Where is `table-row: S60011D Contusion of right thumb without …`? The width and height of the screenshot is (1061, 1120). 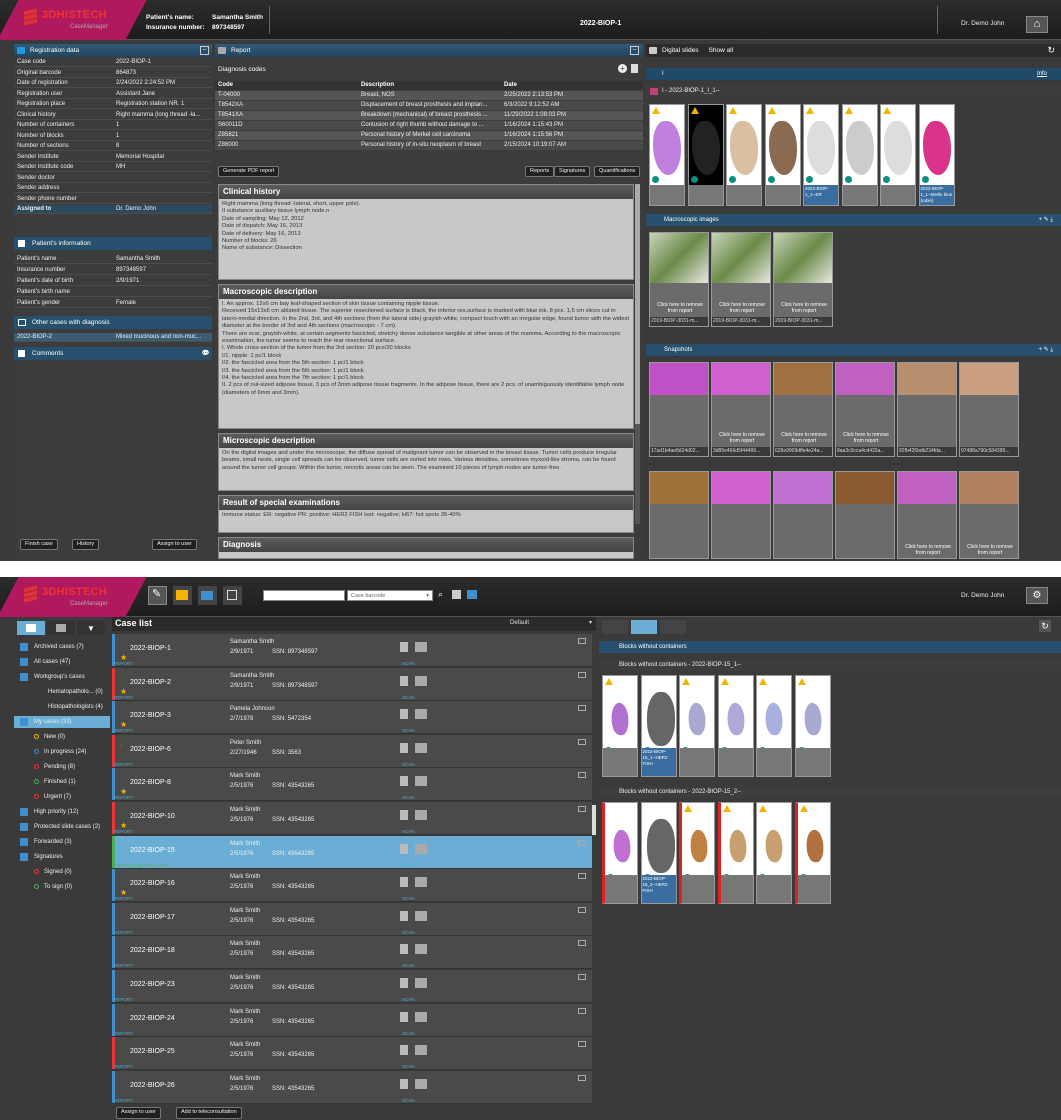 table-row: S60011D Contusion of right thumb without … is located at coordinates (429, 125).